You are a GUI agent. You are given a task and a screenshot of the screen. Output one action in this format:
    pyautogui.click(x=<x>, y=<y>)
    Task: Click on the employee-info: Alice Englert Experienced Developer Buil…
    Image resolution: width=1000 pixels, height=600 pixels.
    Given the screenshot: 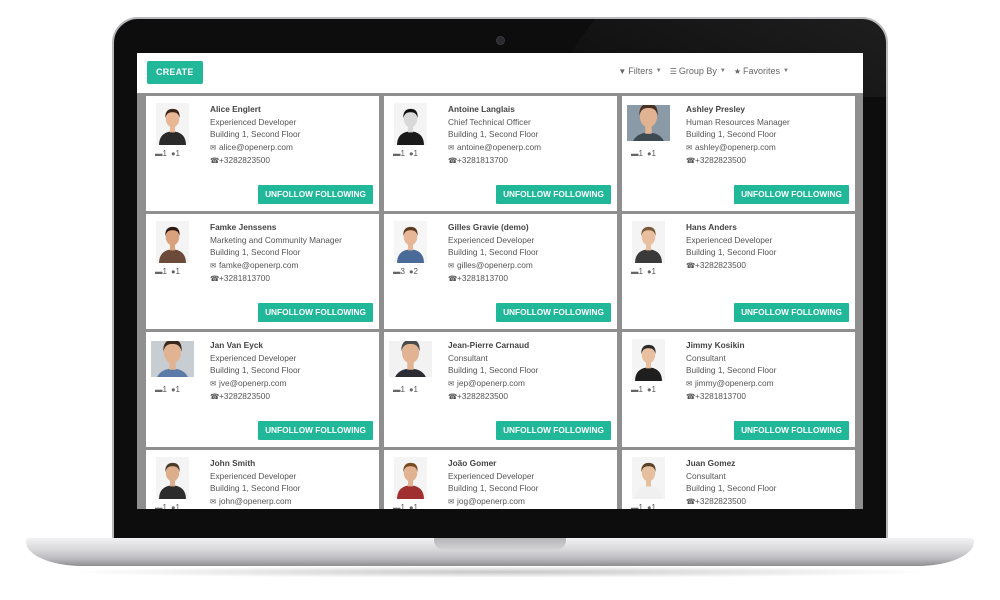 What is the action you would take?
    pyautogui.click(x=293, y=135)
    